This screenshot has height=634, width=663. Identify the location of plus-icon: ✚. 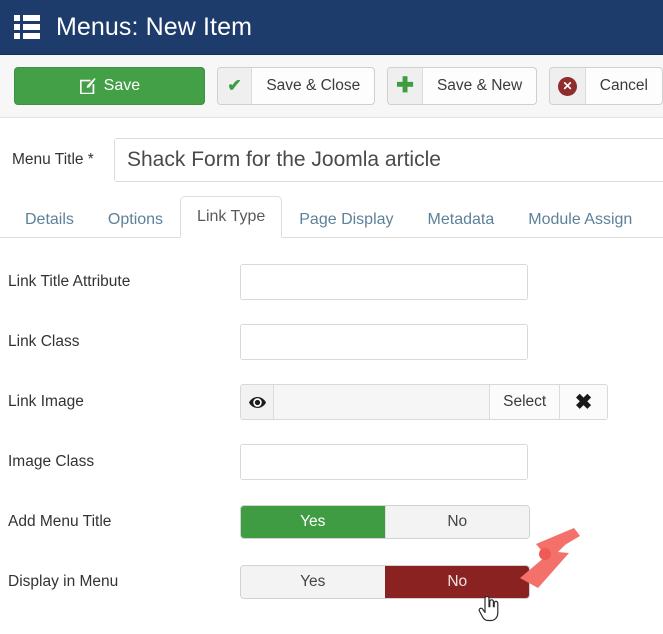
(405, 86).